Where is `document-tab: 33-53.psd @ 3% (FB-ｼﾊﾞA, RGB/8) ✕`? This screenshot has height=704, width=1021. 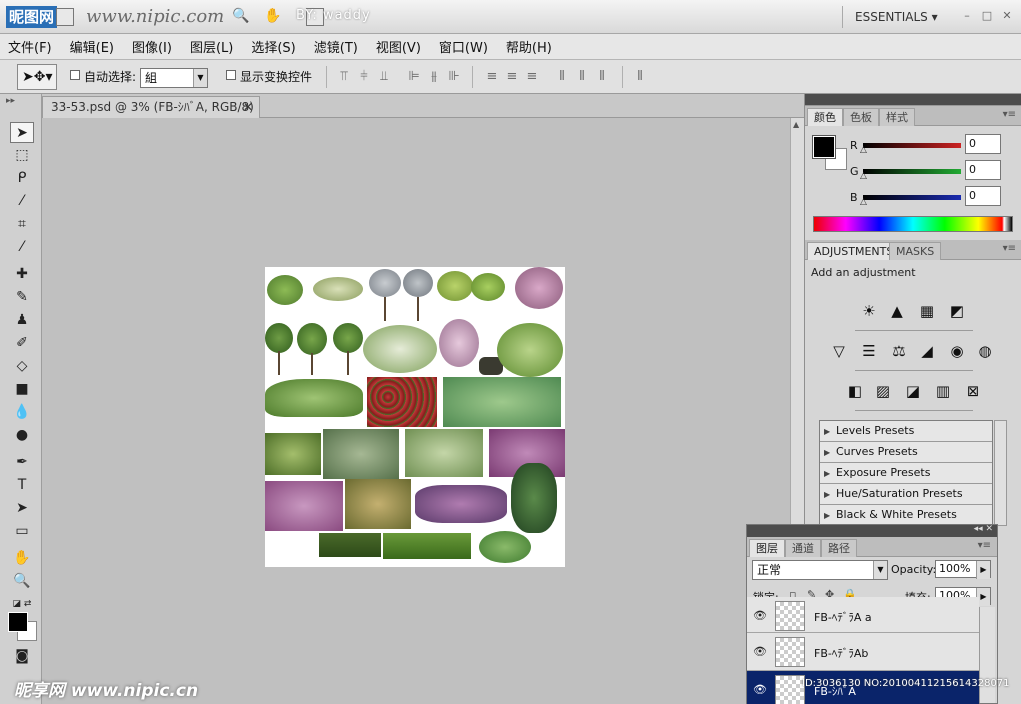
document-tab: 33-53.psd @ 3% (FB-ｼﾊﾞA, RGB/8) ✕ is located at coordinates (151, 107).